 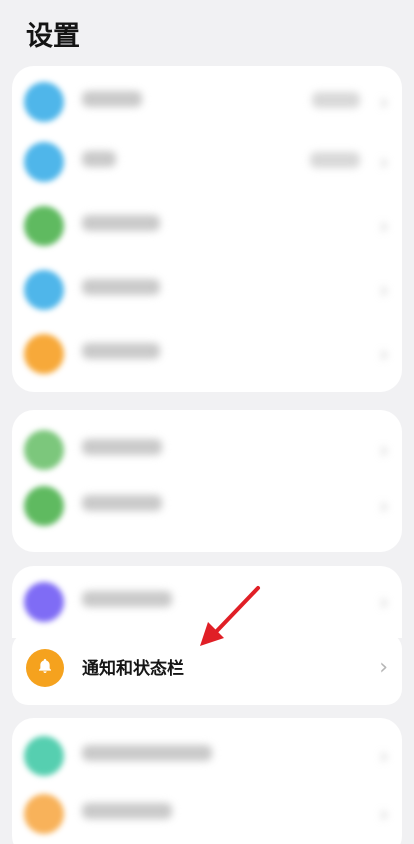 I want to click on bell-icon, so click(x=45, y=666).